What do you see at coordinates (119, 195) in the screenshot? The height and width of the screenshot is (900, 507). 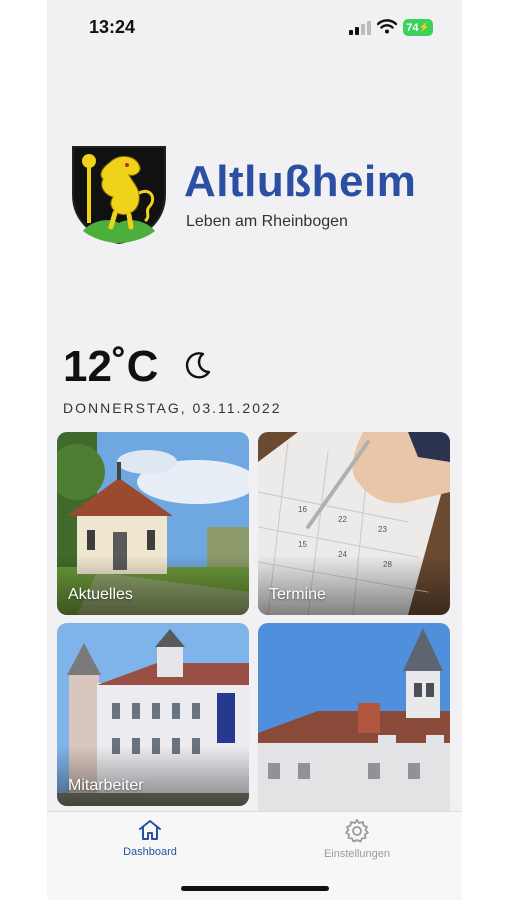 I see `coat-of-arms-icon` at bounding box center [119, 195].